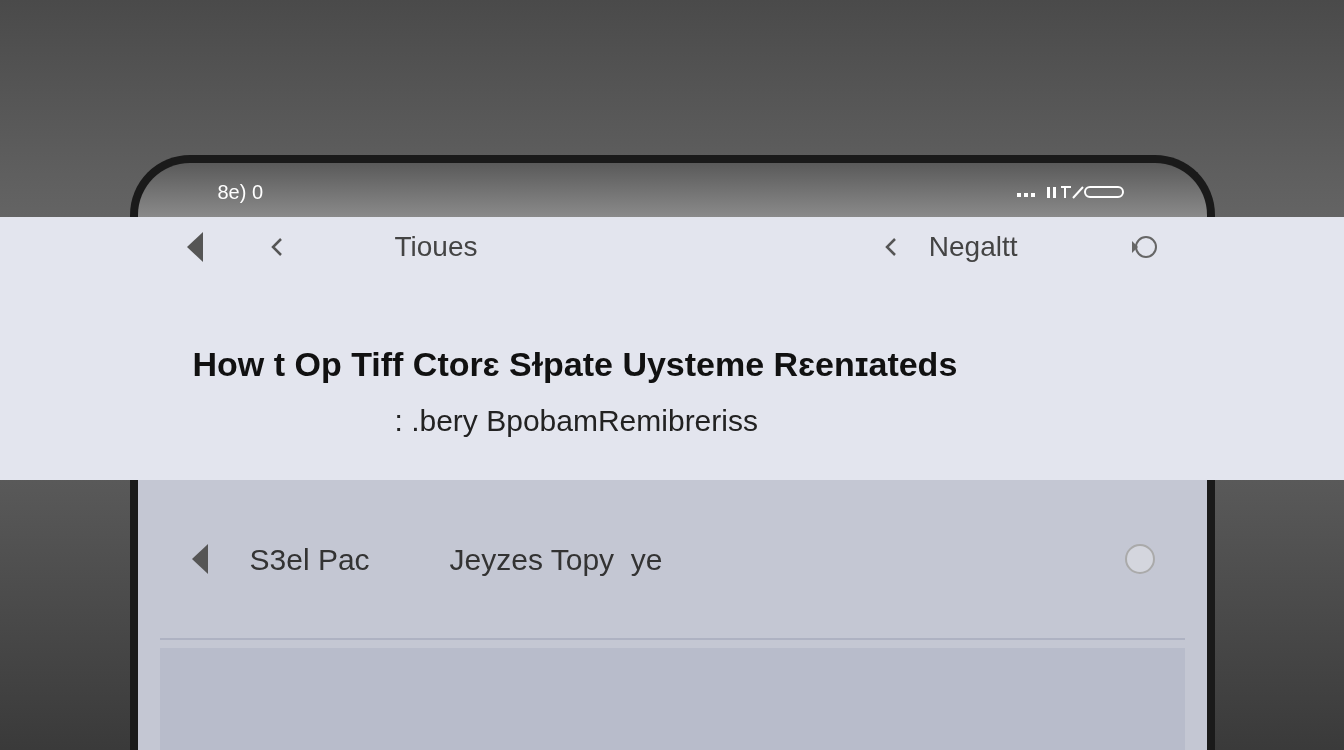 This screenshot has height=750, width=1344. Describe the element at coordinates (436, 247) in the screenshot. I see `header-title: Tioues` at that location.